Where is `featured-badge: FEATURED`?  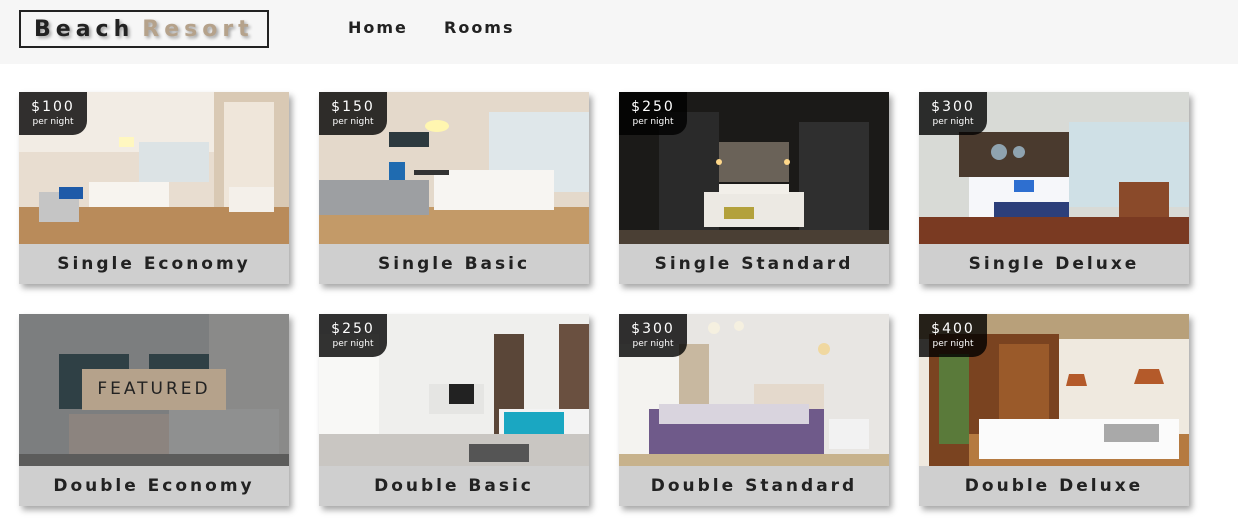
featured-badge: FEATURED is located at coordinates (154, 389).